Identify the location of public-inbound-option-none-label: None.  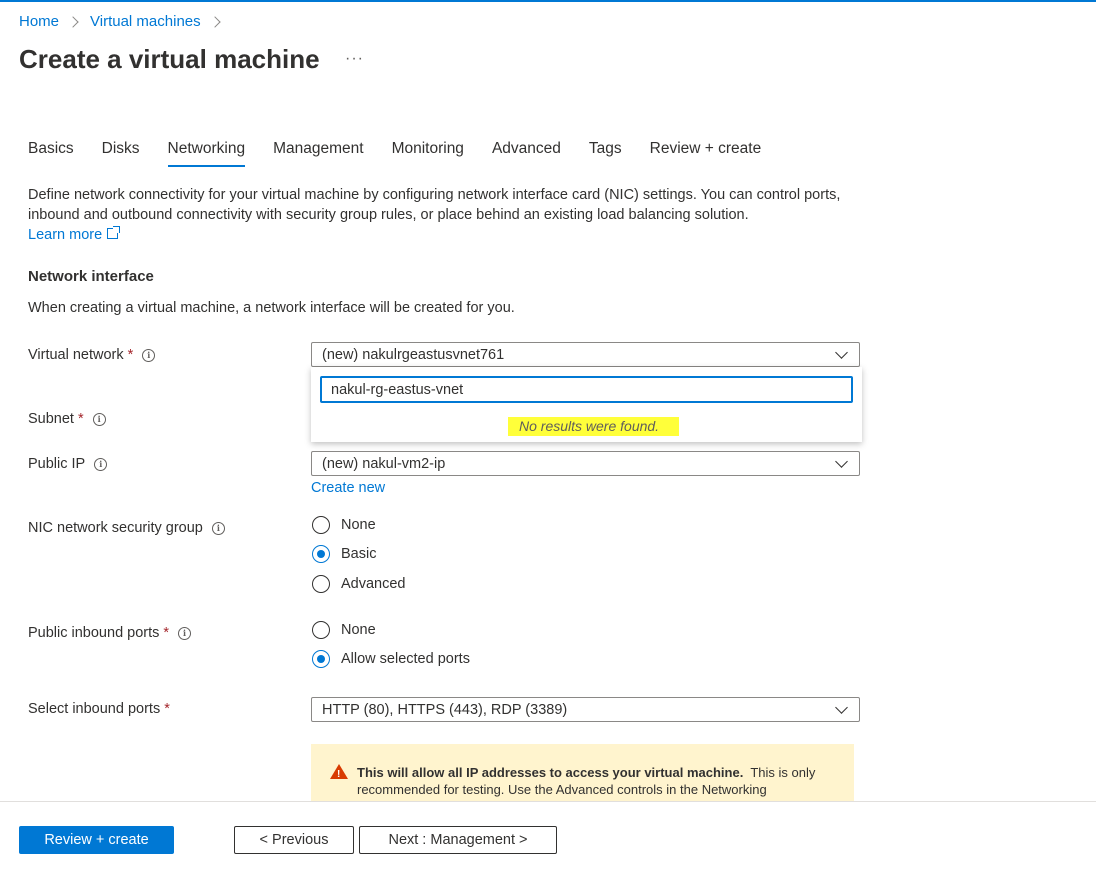
(358, 630).